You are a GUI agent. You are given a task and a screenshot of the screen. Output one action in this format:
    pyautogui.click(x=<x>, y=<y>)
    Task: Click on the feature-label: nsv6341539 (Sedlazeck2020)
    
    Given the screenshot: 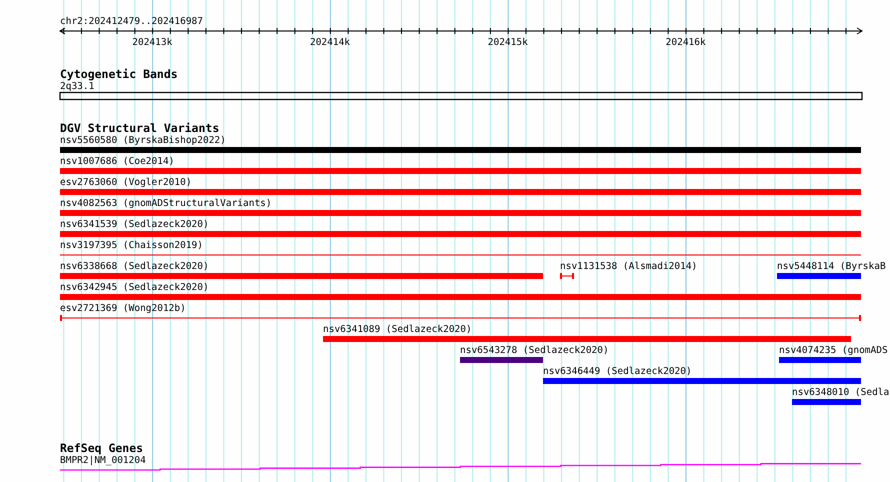 What is the action you would take?
    pyautogui.click(x=134, y=224)
    